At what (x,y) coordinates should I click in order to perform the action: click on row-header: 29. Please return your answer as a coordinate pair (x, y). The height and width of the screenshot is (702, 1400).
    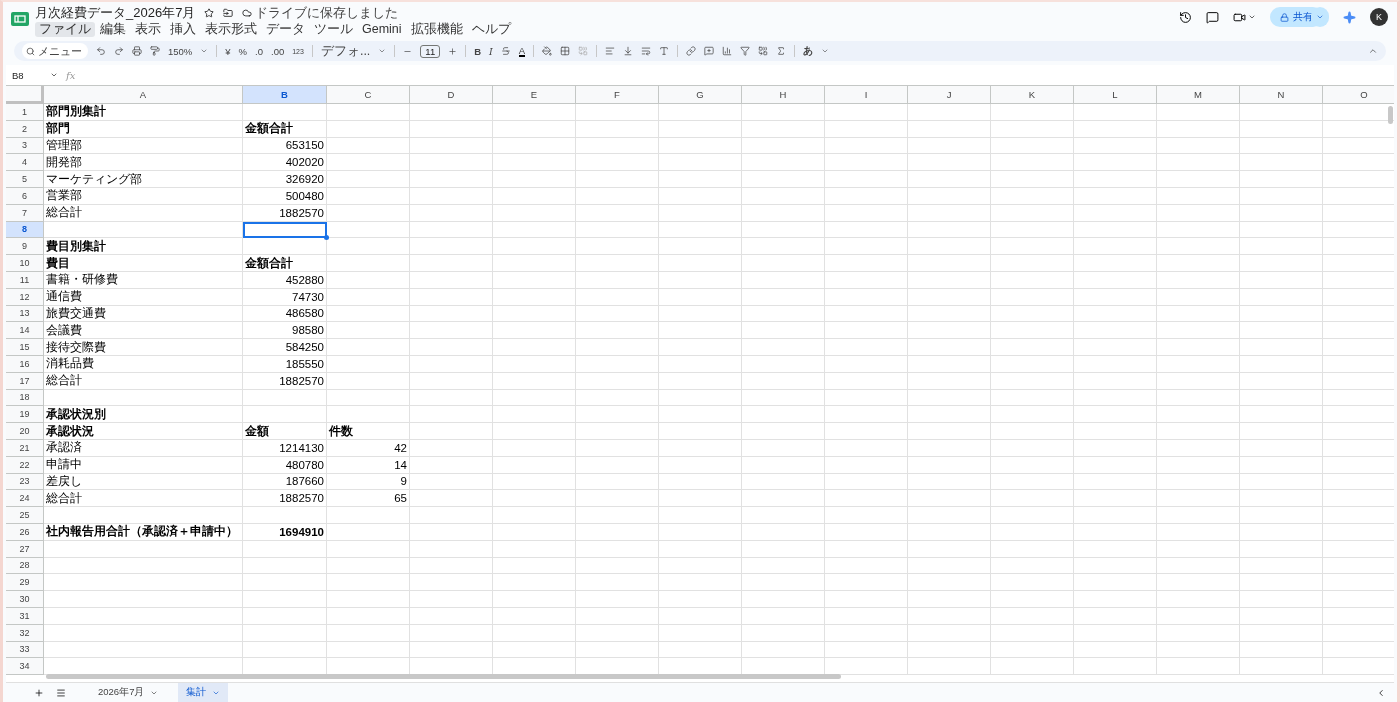
    Looking at the image, I should click on (25, 583).